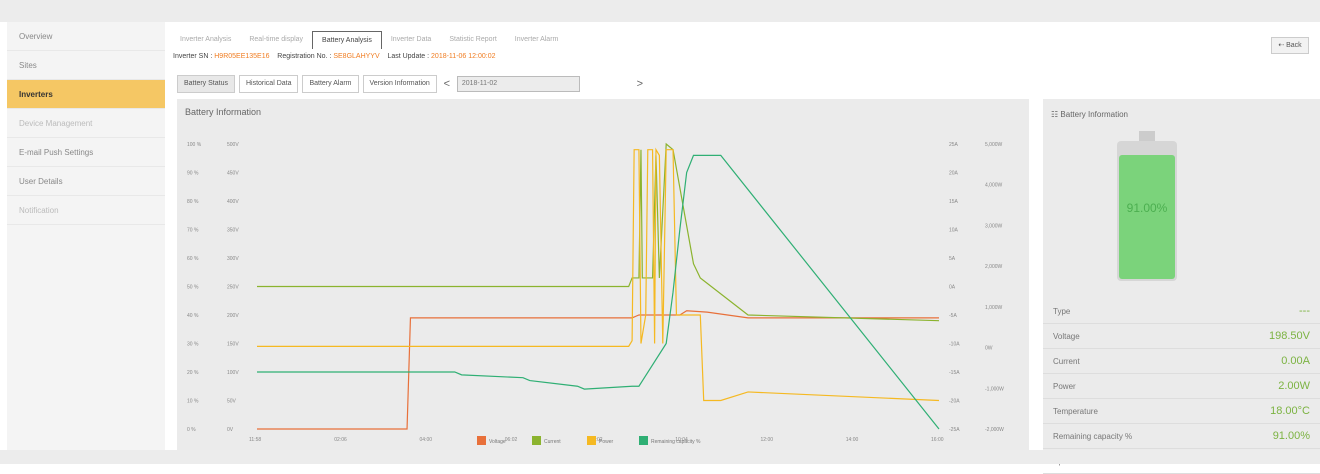 The height and width of the screenshot is (474, 1320). I want to click on back-button: ⇠ Back, so click(1290, 45).